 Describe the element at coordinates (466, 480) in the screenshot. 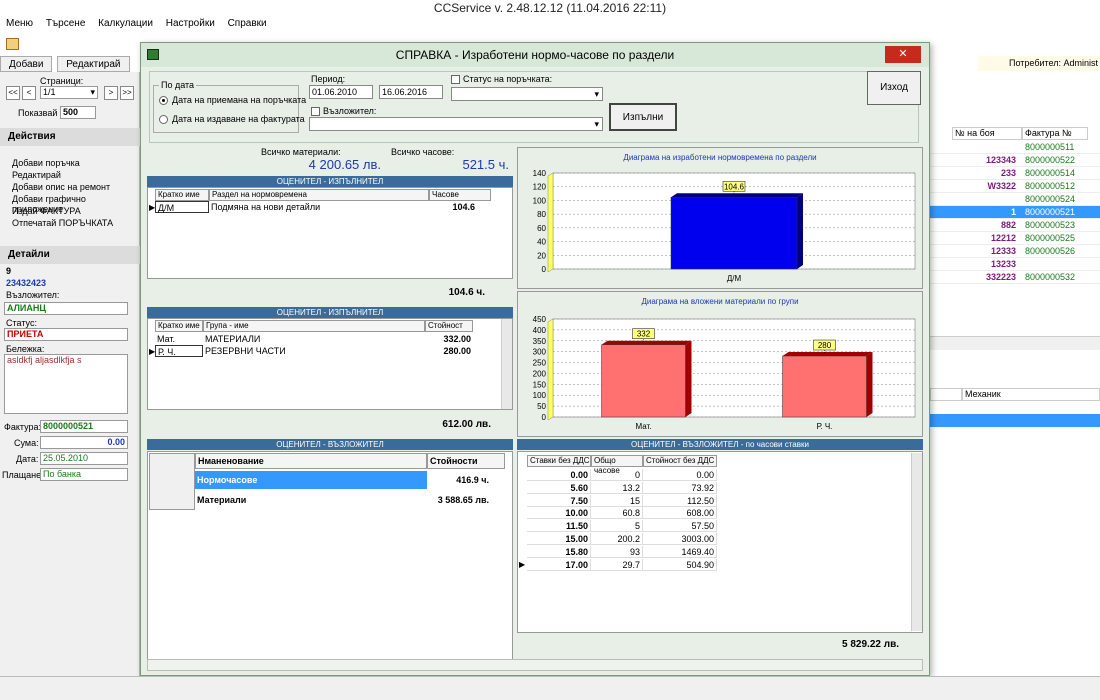

I see `sec3-row1-val: 416.9 ч.` at that location.